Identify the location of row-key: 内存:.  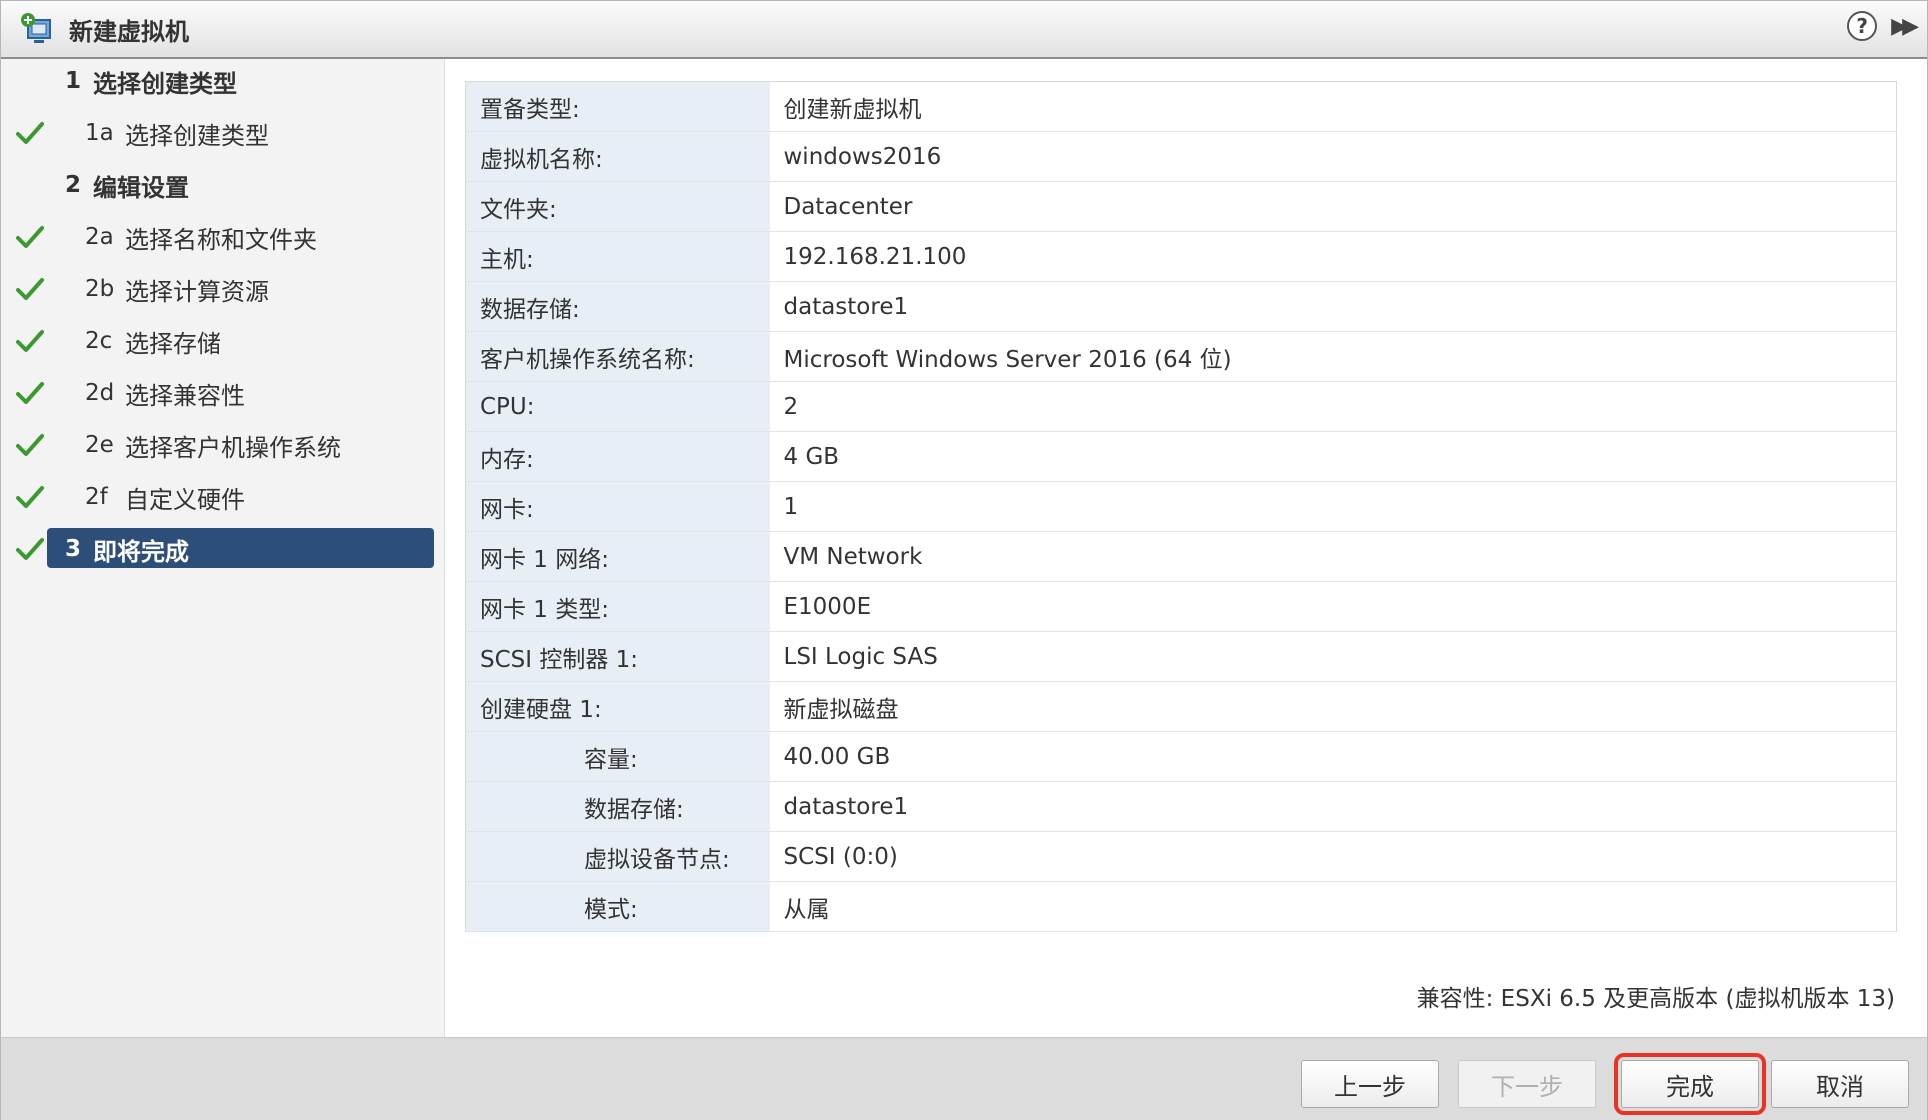
(617, 456).